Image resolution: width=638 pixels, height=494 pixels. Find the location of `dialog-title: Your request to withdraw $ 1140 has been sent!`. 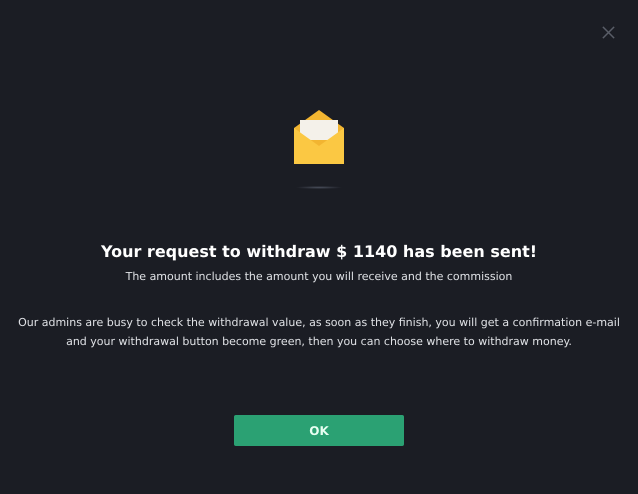

dialog-title: Your request to withdraw $ 1140 has been sent! is located at coordinates (319, 252).